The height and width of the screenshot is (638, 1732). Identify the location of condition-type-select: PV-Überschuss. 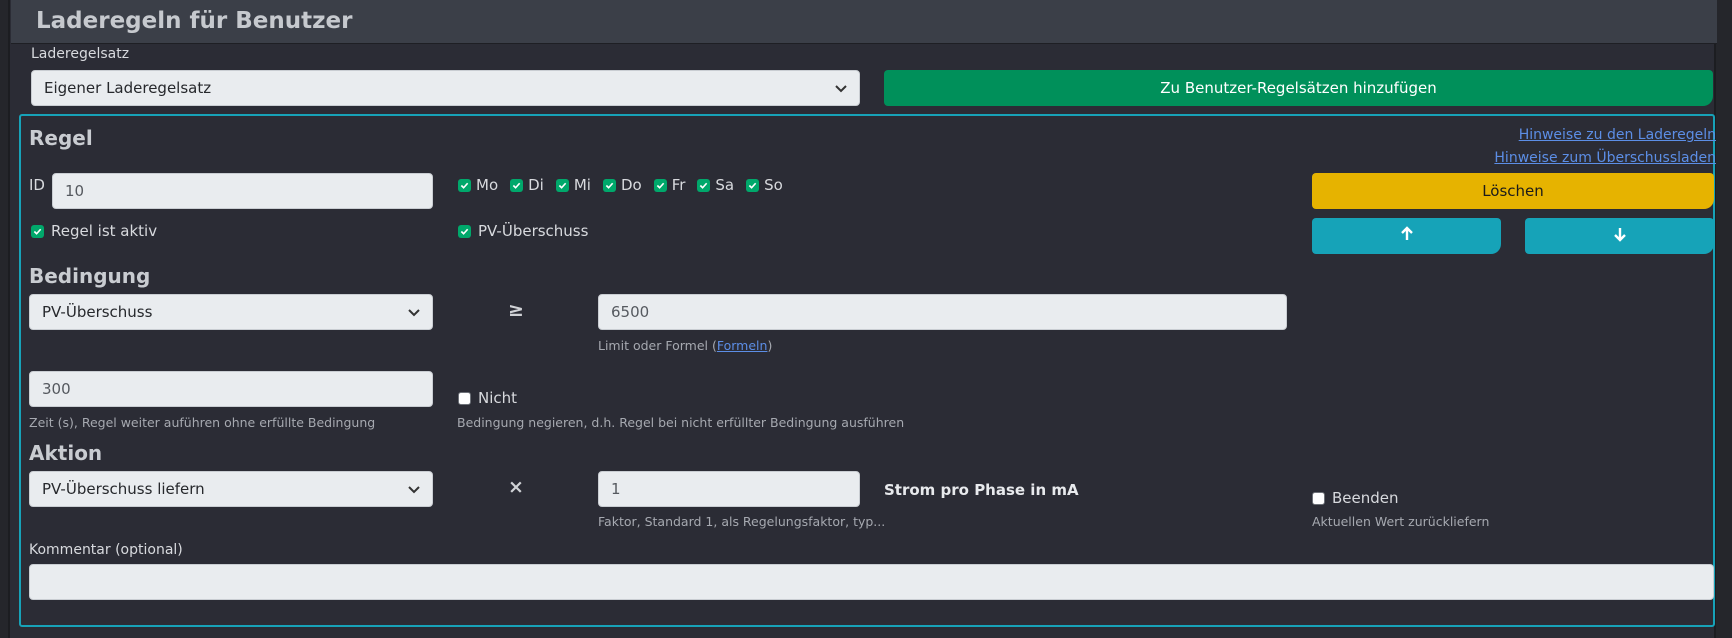
(231, 312).